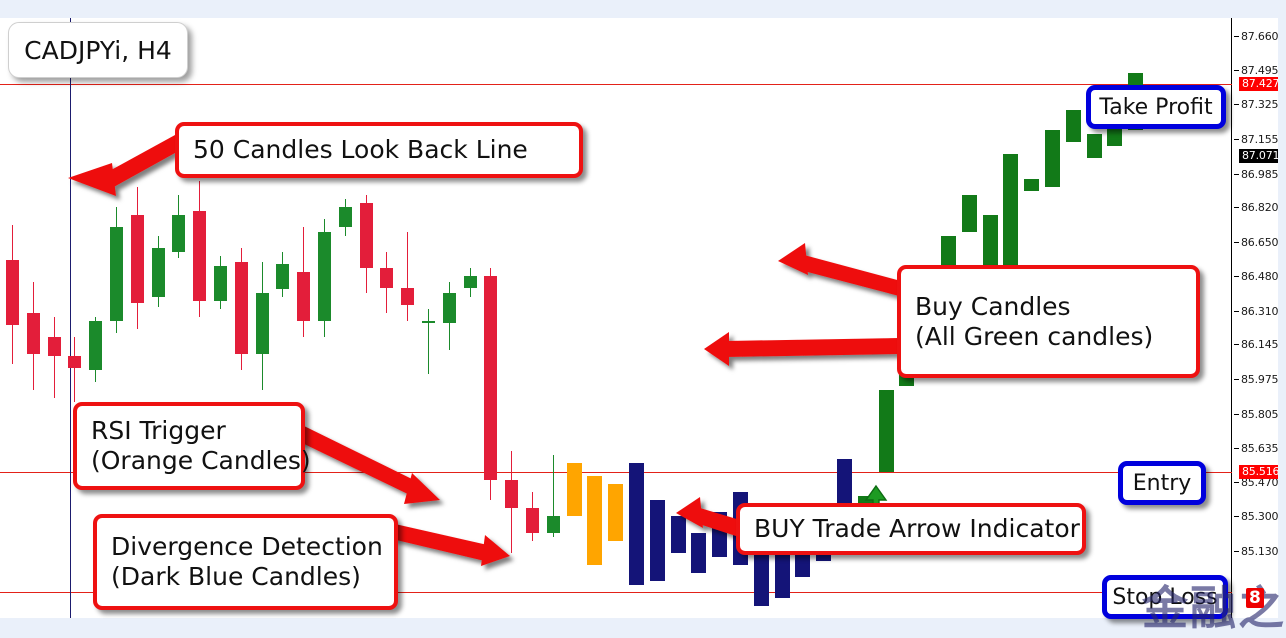  Describe the element at coordinates (1261, 156) in the screenshot. I see `current-price-tag: 87.071` at that location.